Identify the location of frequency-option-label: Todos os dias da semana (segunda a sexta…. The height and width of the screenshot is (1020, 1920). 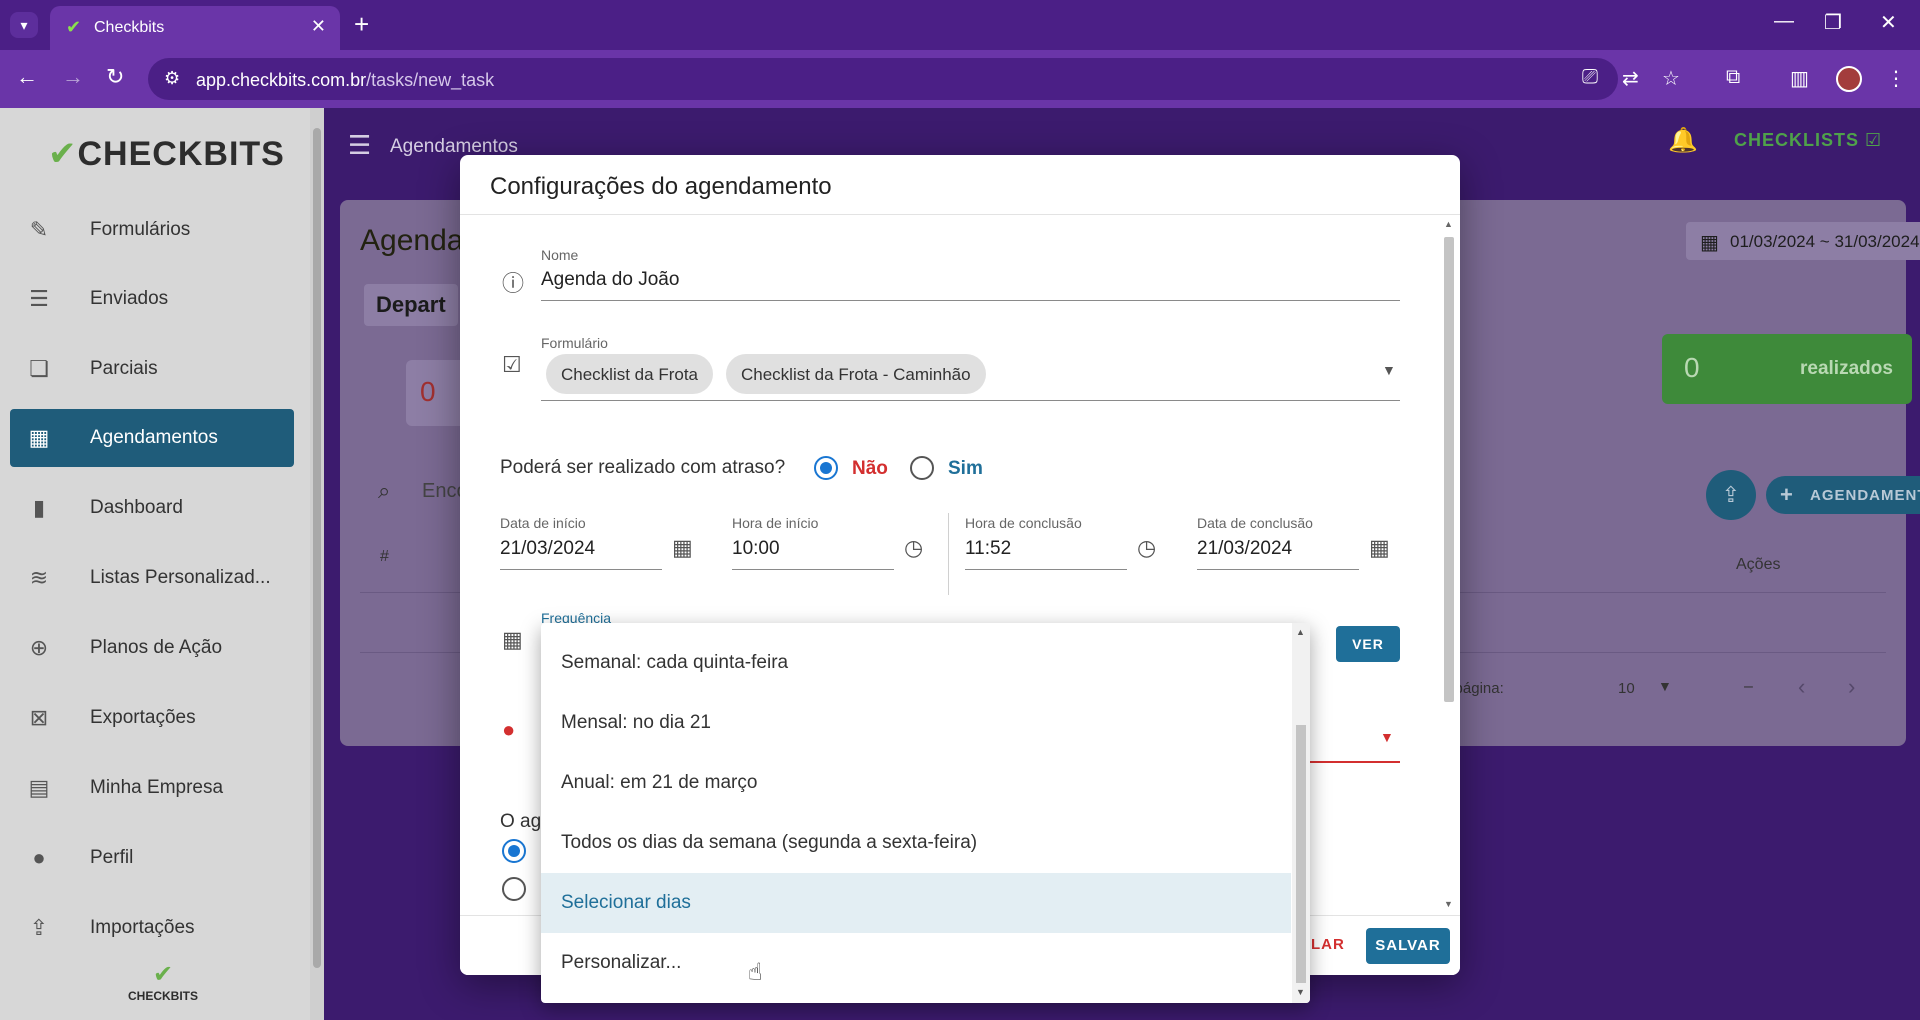
(769, 842).